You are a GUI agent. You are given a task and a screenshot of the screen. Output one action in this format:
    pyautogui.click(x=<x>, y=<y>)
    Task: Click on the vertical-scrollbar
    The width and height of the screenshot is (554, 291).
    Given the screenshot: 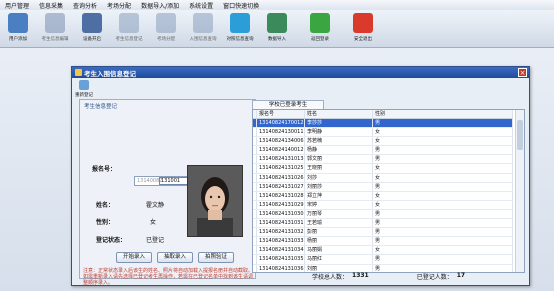 What is the action you would take?
    pyautogui.click(x=519, y=191)
    